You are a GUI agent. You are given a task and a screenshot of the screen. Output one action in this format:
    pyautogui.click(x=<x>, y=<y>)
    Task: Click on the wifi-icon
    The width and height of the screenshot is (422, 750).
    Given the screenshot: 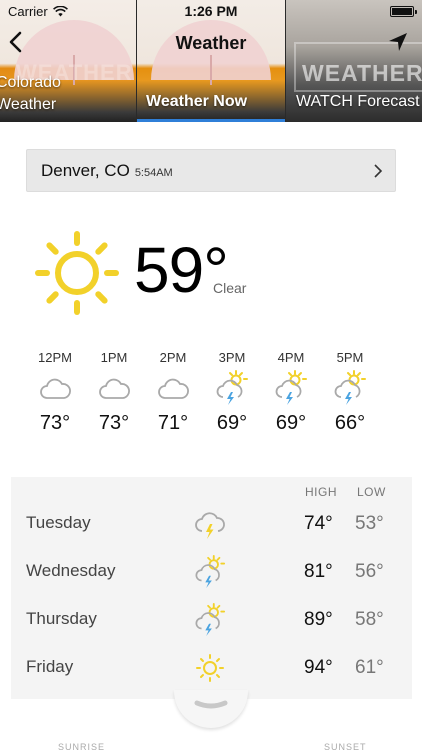 What is the action you would take?
    pyautogui.click(x=60, y=10)
    